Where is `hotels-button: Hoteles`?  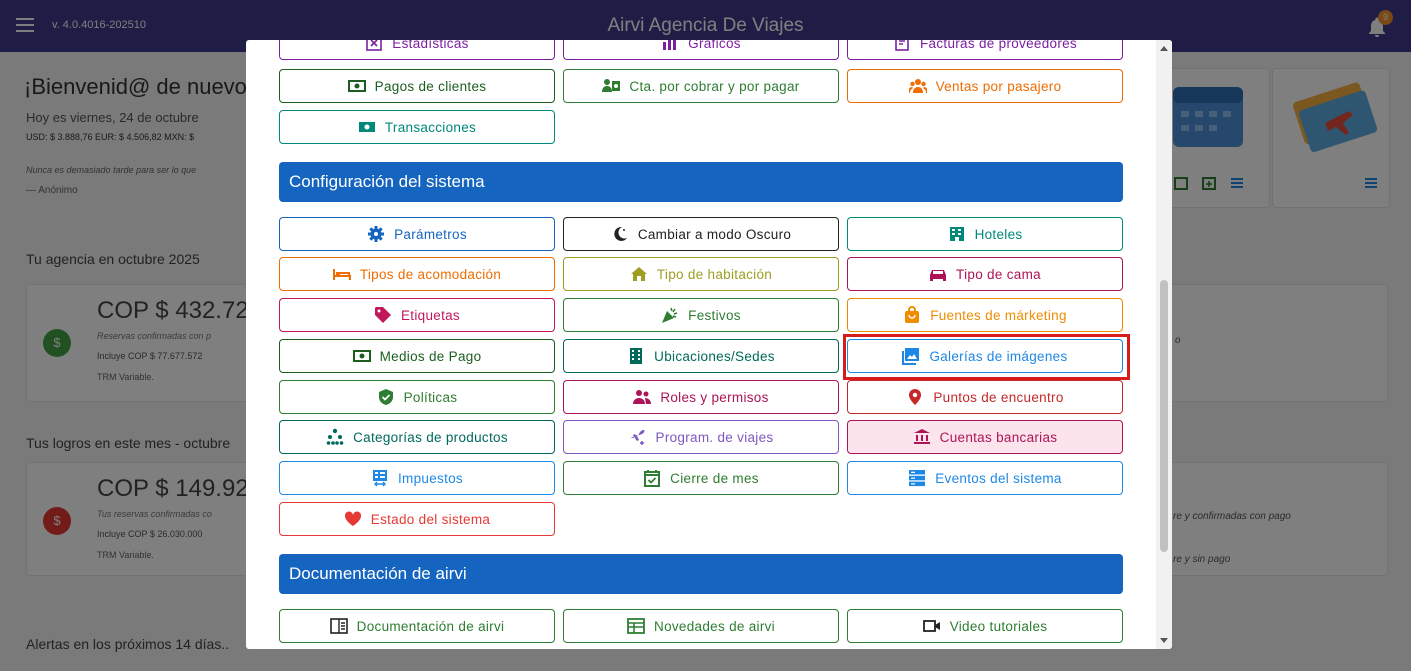 hotels-button: Hoteles is located at coordinates (985, 234).